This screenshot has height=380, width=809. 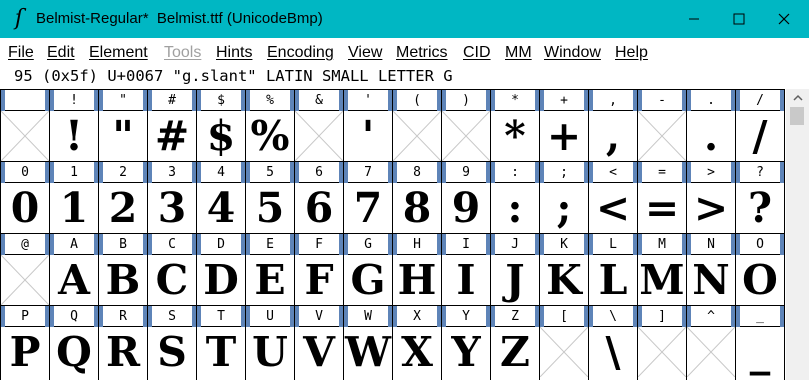 I want to click on glyph-label: S, so click(x=172, y=316).